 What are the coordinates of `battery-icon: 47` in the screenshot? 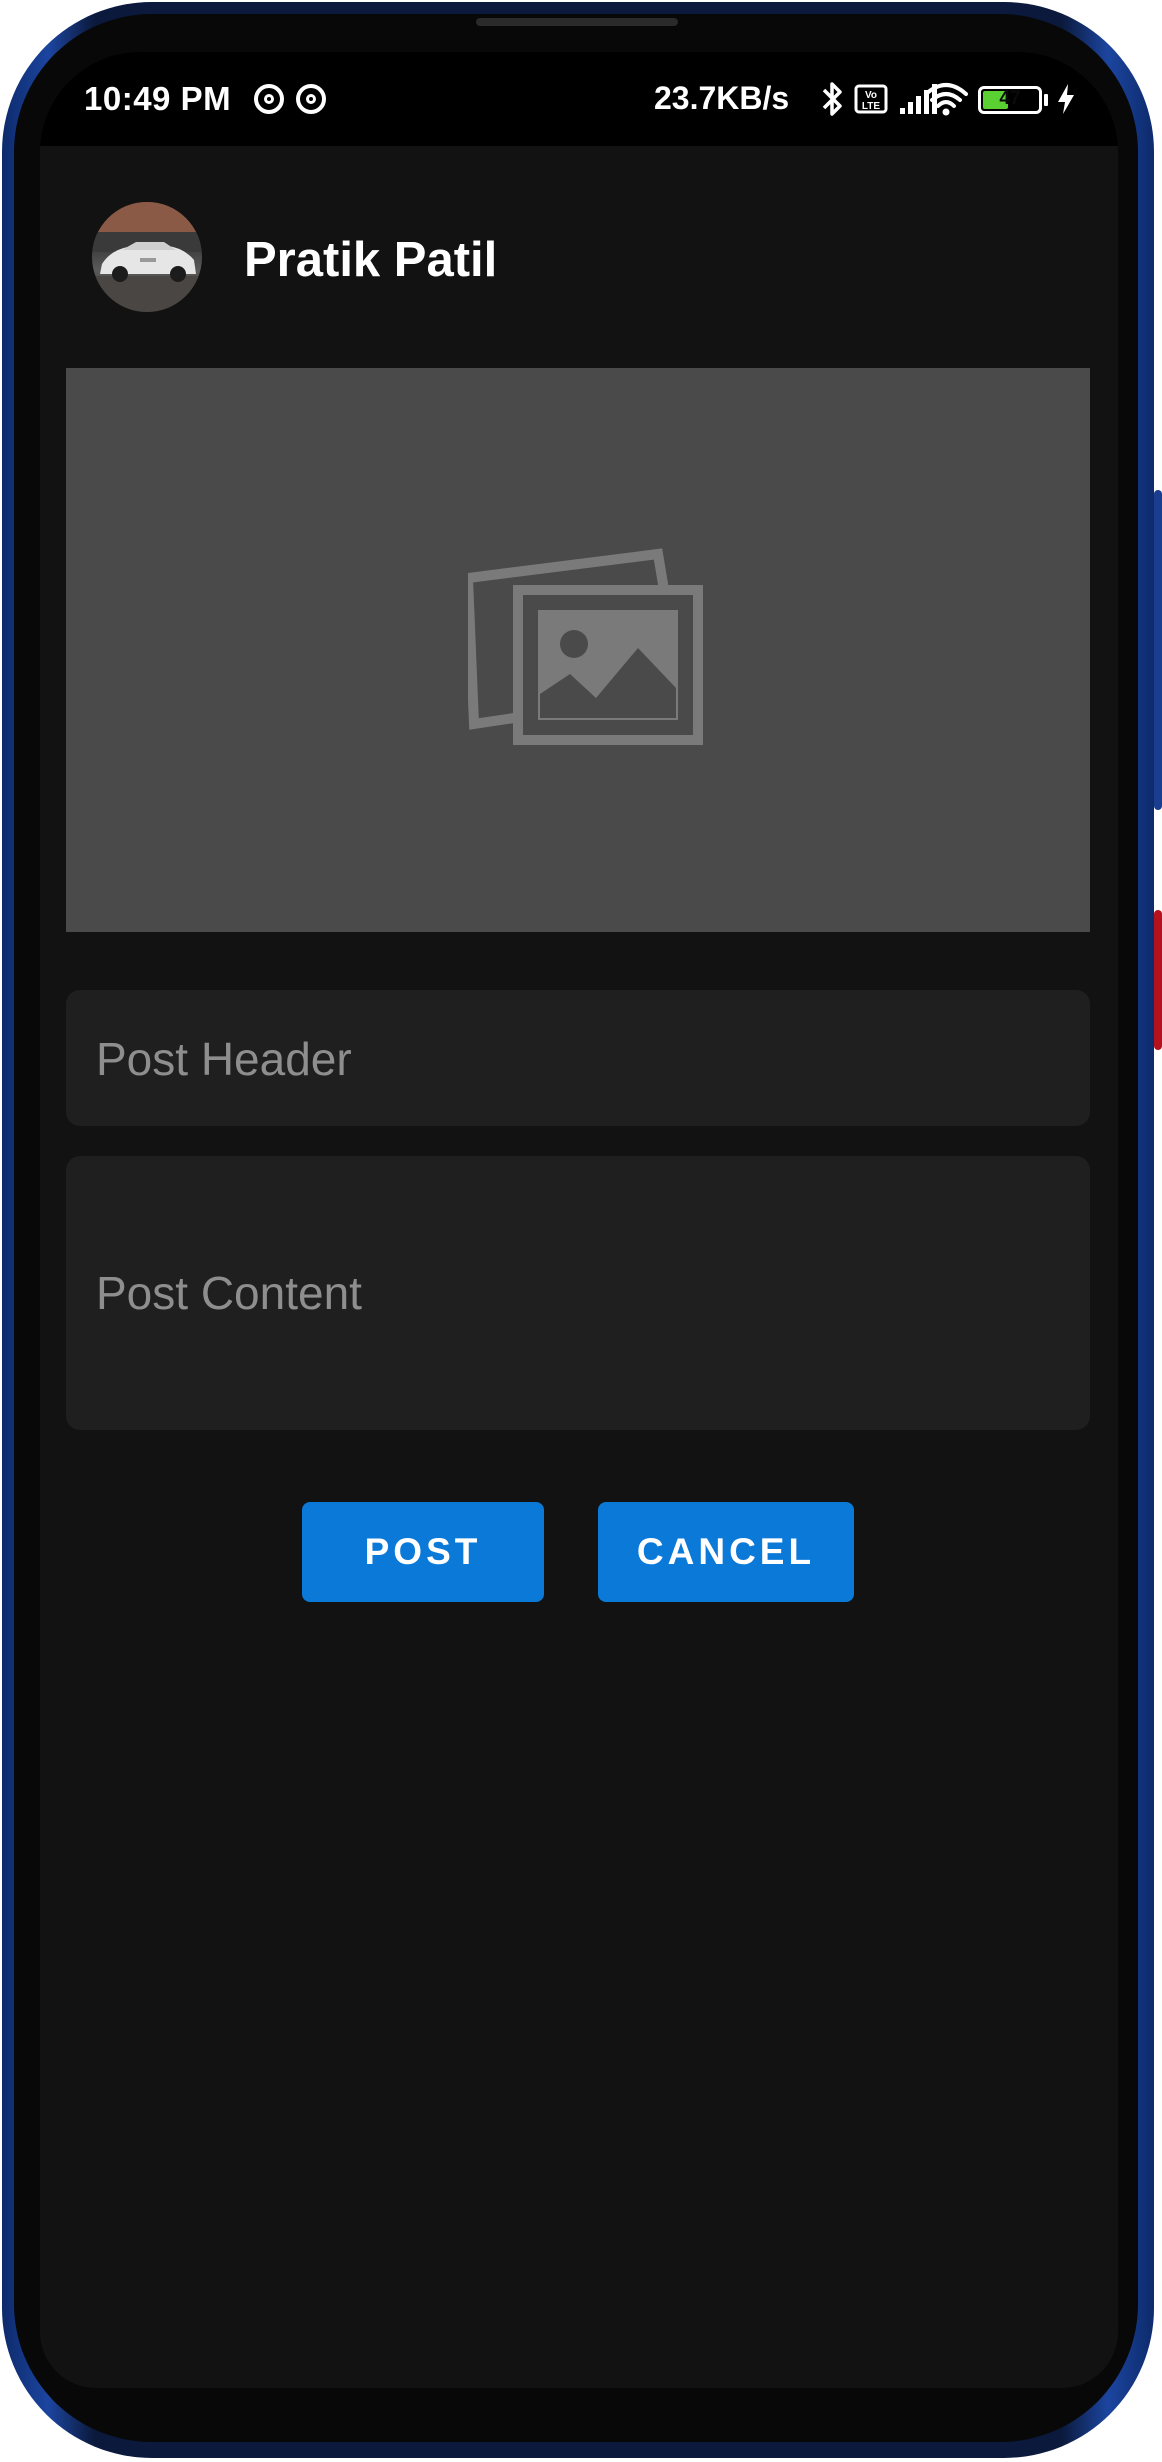 It's located at (1010, 100).